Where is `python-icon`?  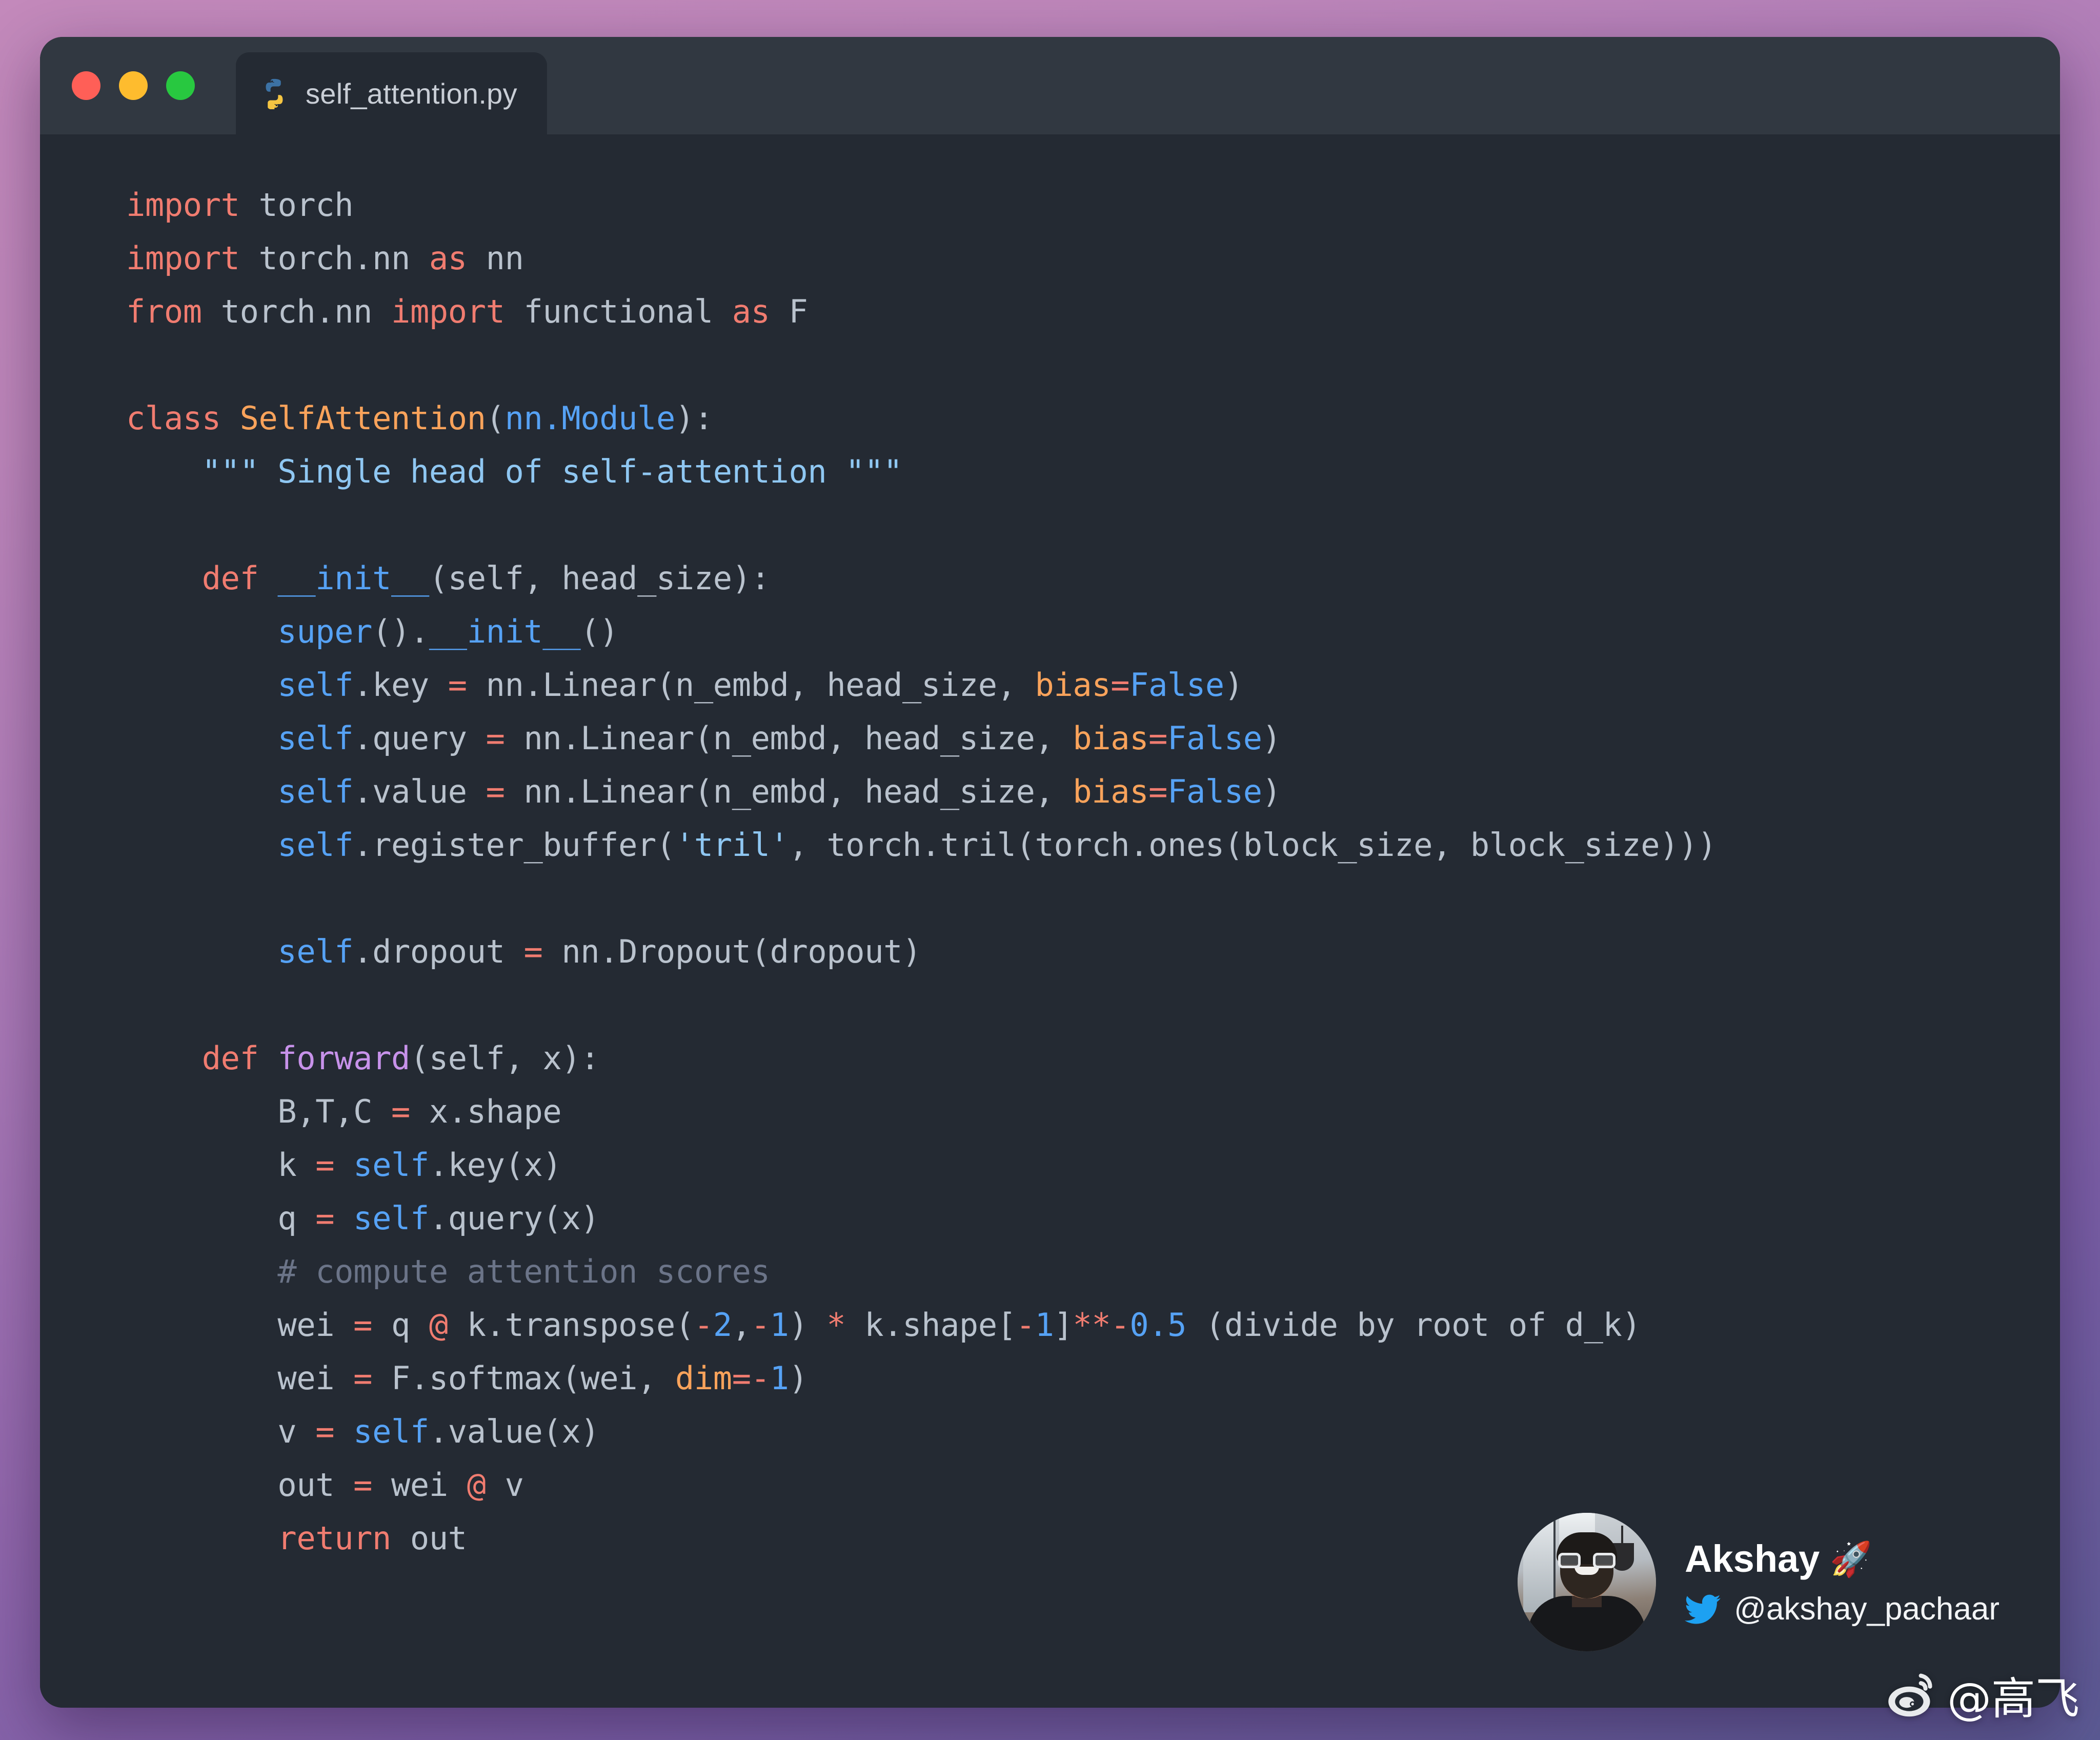 python-icon is located at coordinates (274, 93).